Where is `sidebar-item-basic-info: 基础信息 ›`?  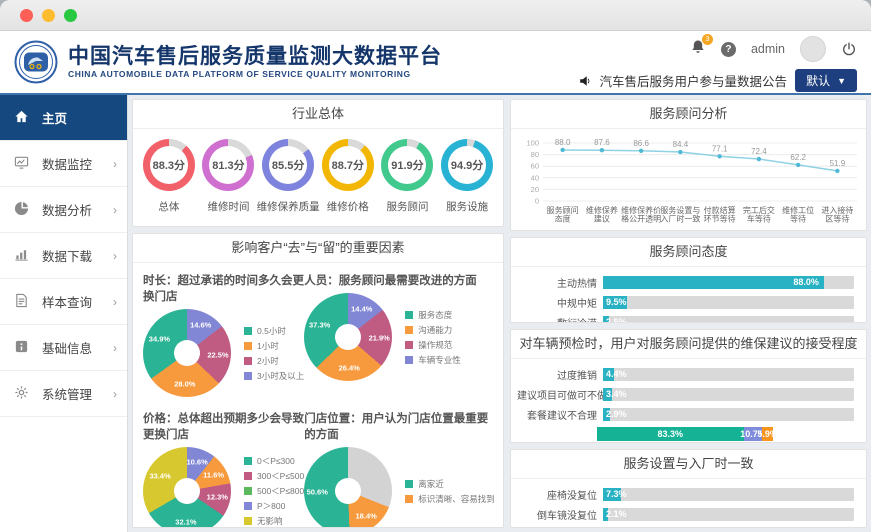
sidebar-item-basic-info: 基础信息 › is located at coordinates (63, 348).